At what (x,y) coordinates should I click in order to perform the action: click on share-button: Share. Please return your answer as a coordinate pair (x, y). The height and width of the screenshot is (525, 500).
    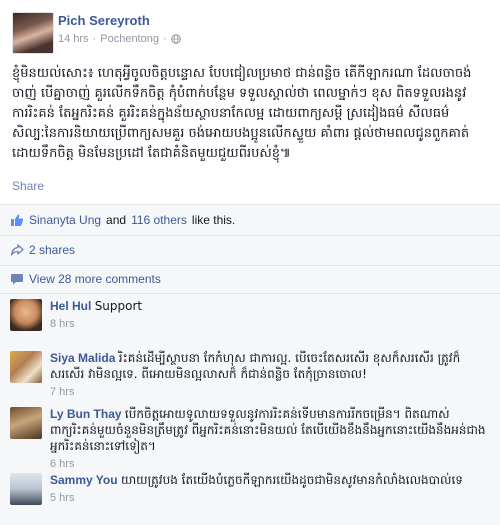
    Looking at the image, I should click on (28, 186).